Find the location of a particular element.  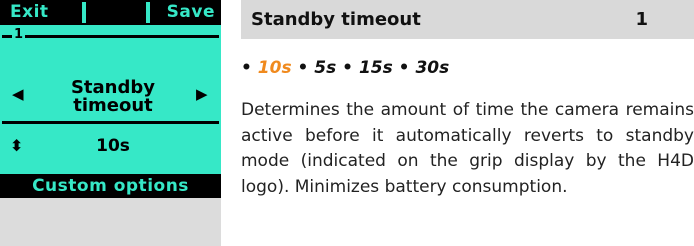

save-softkey: Save is located at coordinates (191, 12).